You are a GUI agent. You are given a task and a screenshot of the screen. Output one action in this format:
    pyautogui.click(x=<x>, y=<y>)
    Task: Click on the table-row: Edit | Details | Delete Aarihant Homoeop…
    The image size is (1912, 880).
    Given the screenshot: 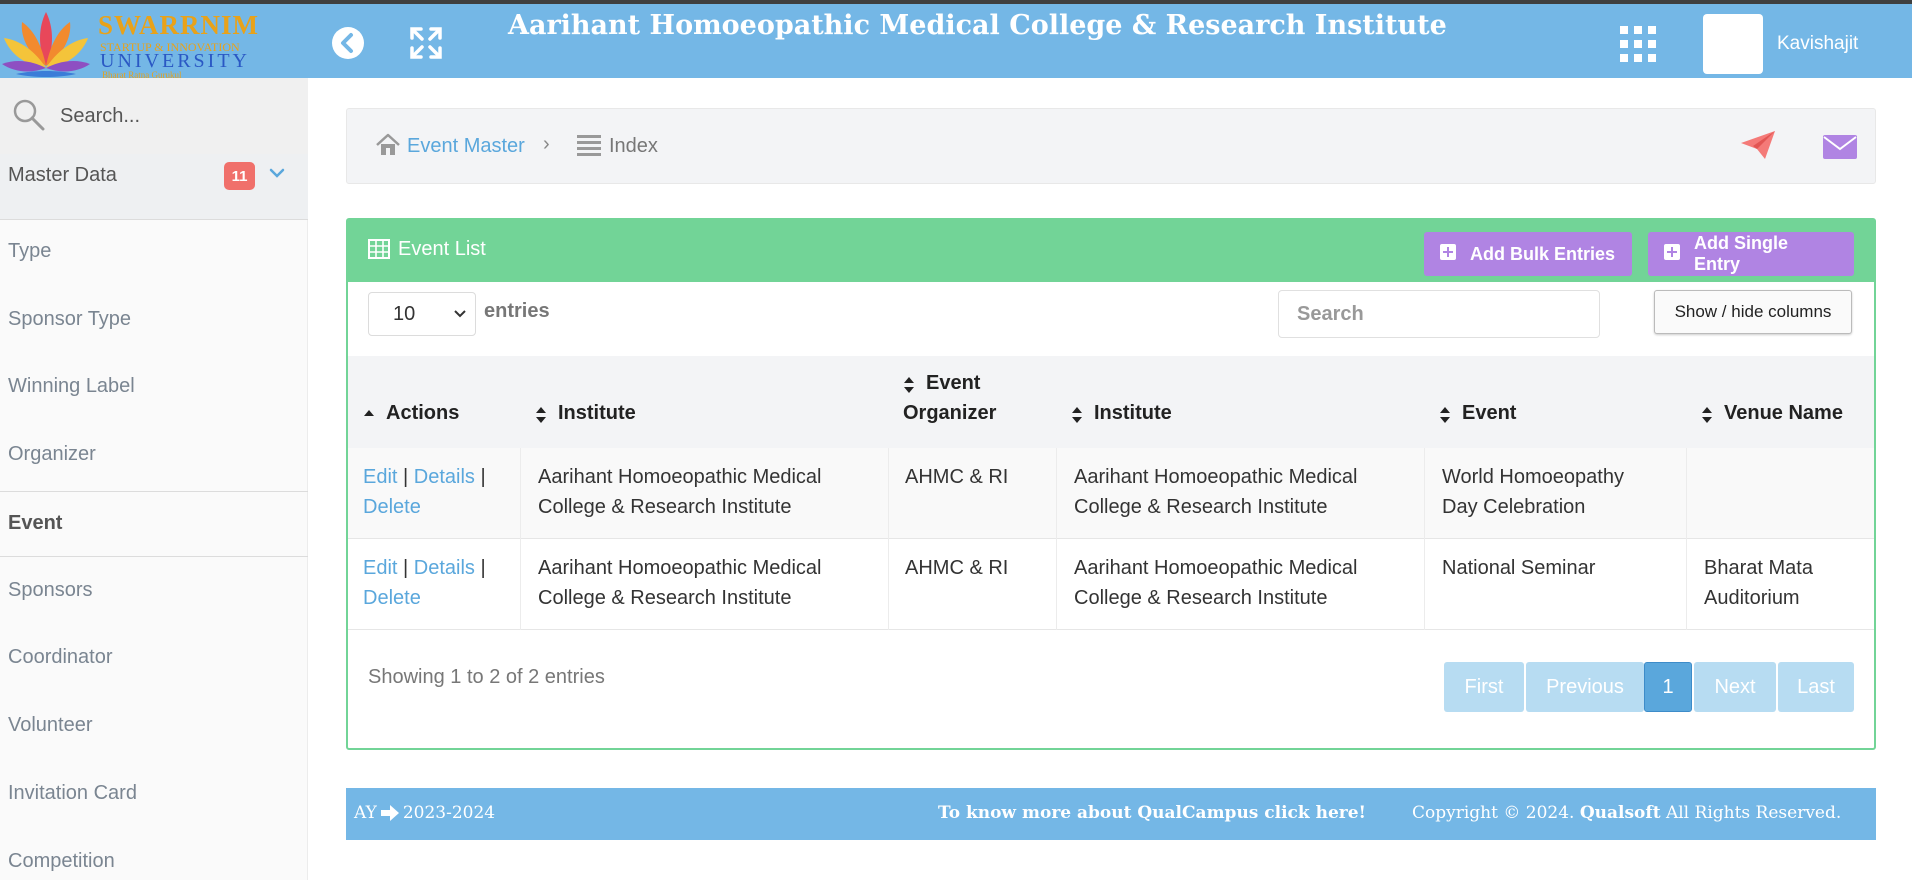 What is the action you would take?
    pyautogui.click(x=1111, y=584)
    